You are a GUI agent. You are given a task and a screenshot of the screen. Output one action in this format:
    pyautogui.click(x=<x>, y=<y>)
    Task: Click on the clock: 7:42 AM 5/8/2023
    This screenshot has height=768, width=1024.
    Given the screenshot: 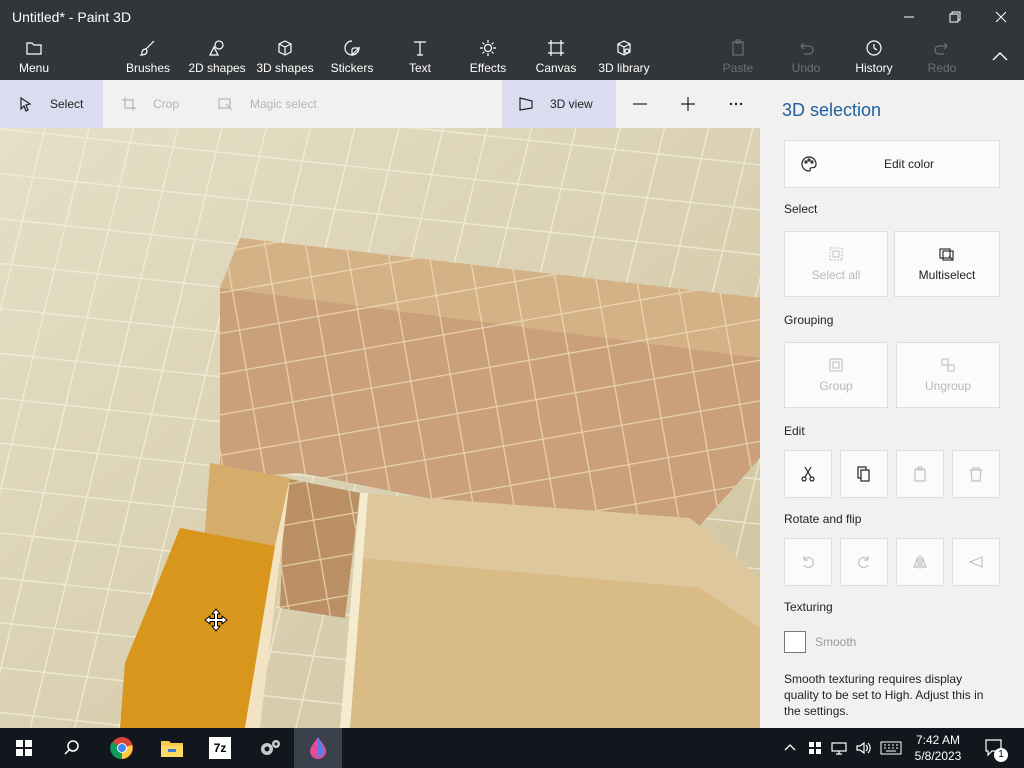 What is the action you would take?
    pyautogui.click(x=938, y=748)
    